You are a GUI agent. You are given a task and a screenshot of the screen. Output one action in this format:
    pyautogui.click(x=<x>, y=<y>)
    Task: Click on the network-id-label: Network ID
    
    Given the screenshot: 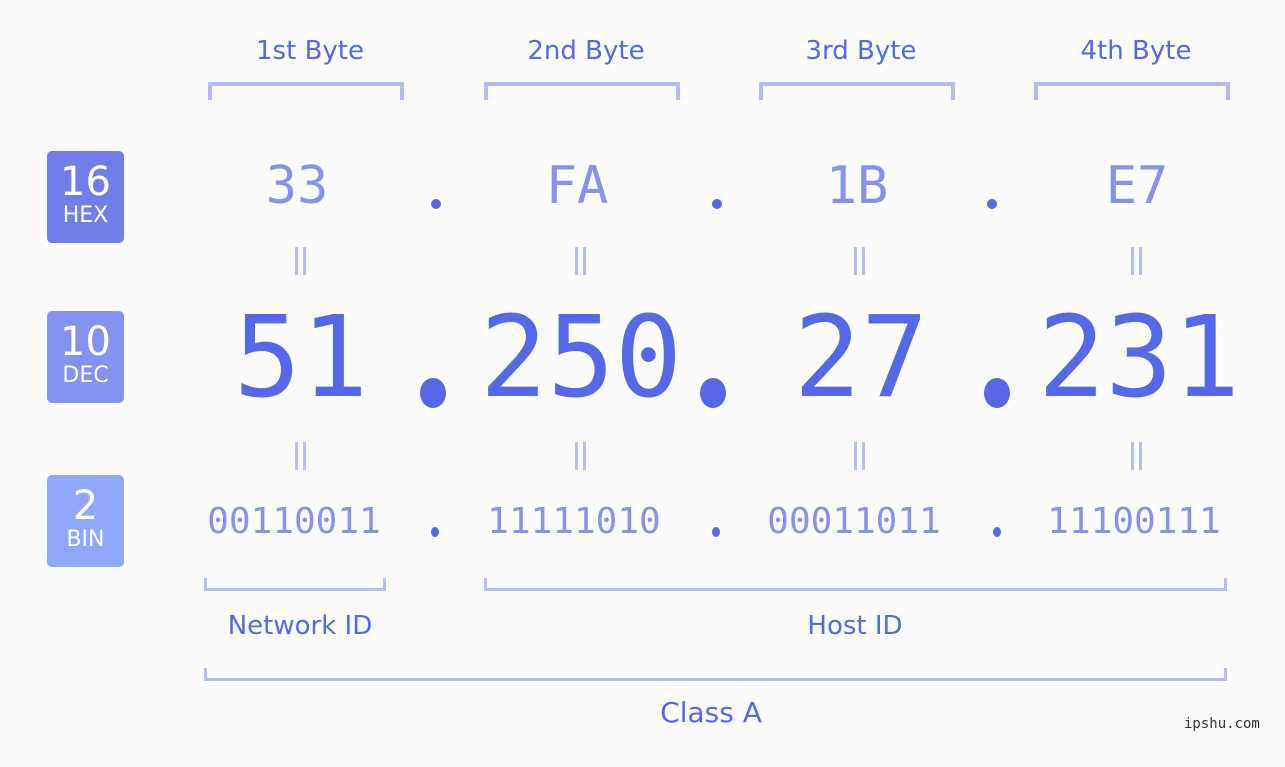 What is the action you would take?
    pyautogui.click(x=300, y=626)
    